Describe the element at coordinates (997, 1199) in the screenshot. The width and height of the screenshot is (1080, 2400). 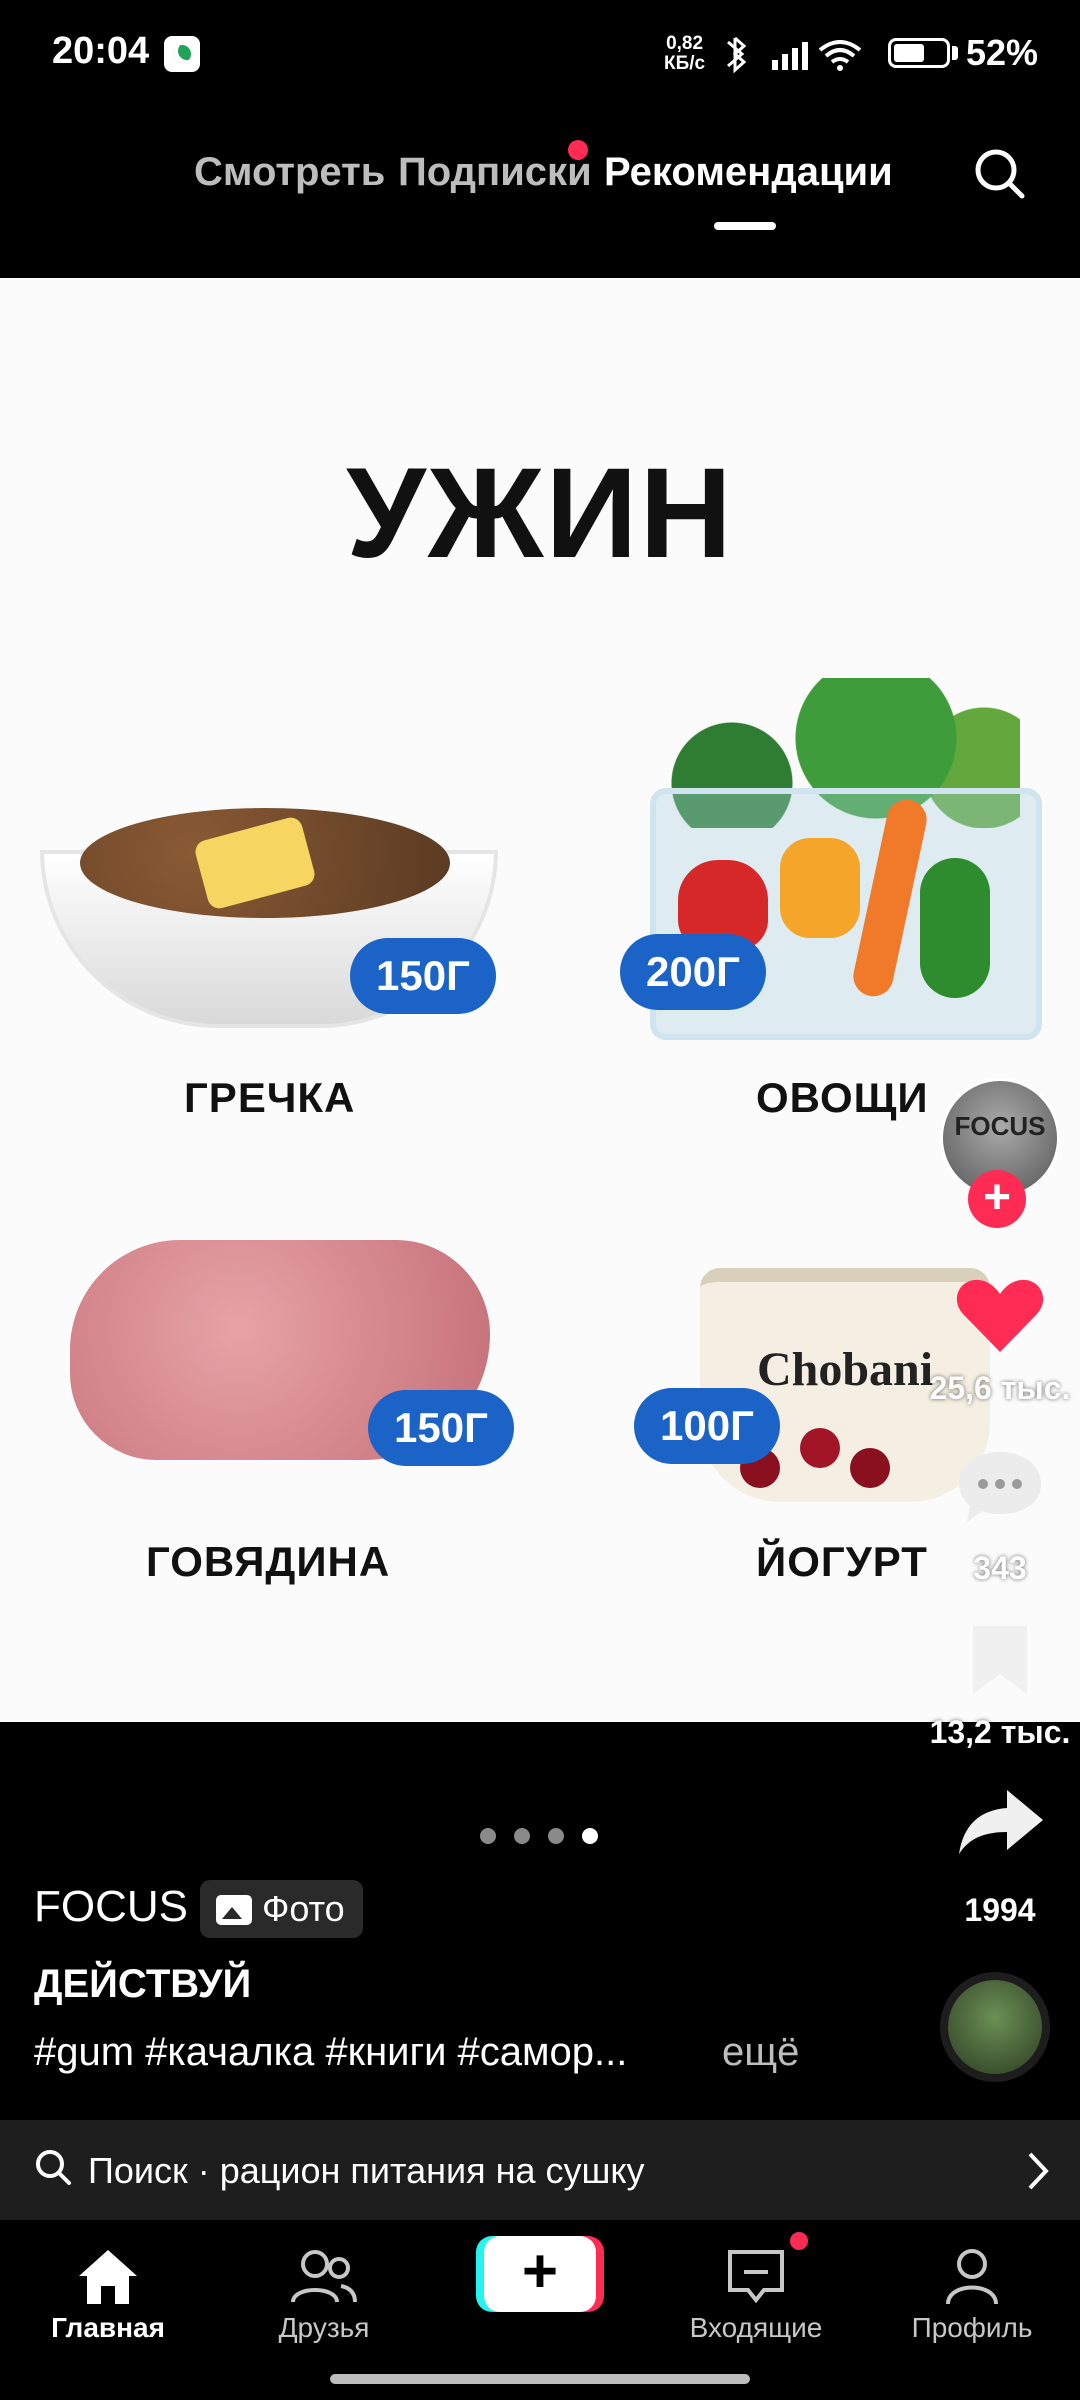
I see `follow-button: +` at that location.